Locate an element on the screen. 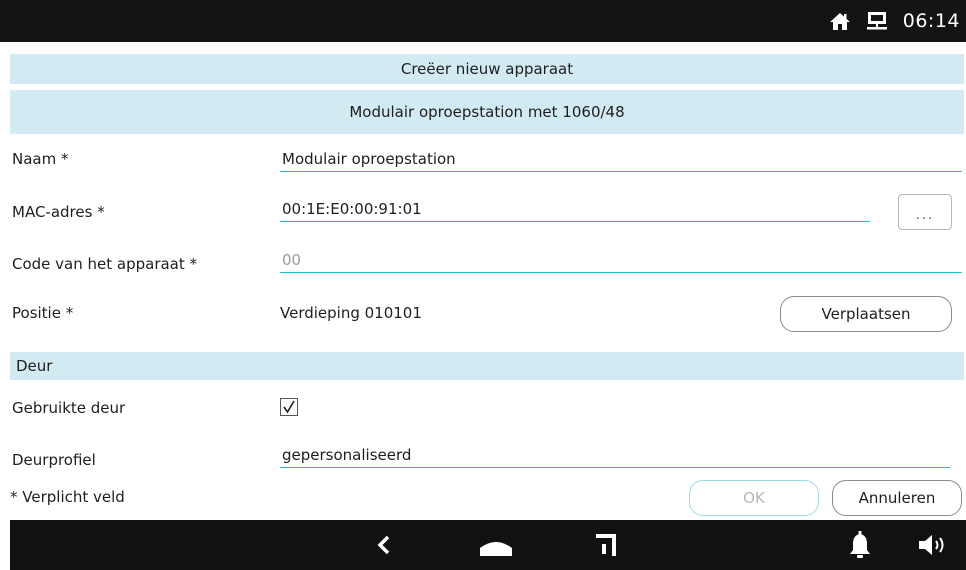 This screenshot has height=570, width=966. volume-button is located at coordinates (934, 545).